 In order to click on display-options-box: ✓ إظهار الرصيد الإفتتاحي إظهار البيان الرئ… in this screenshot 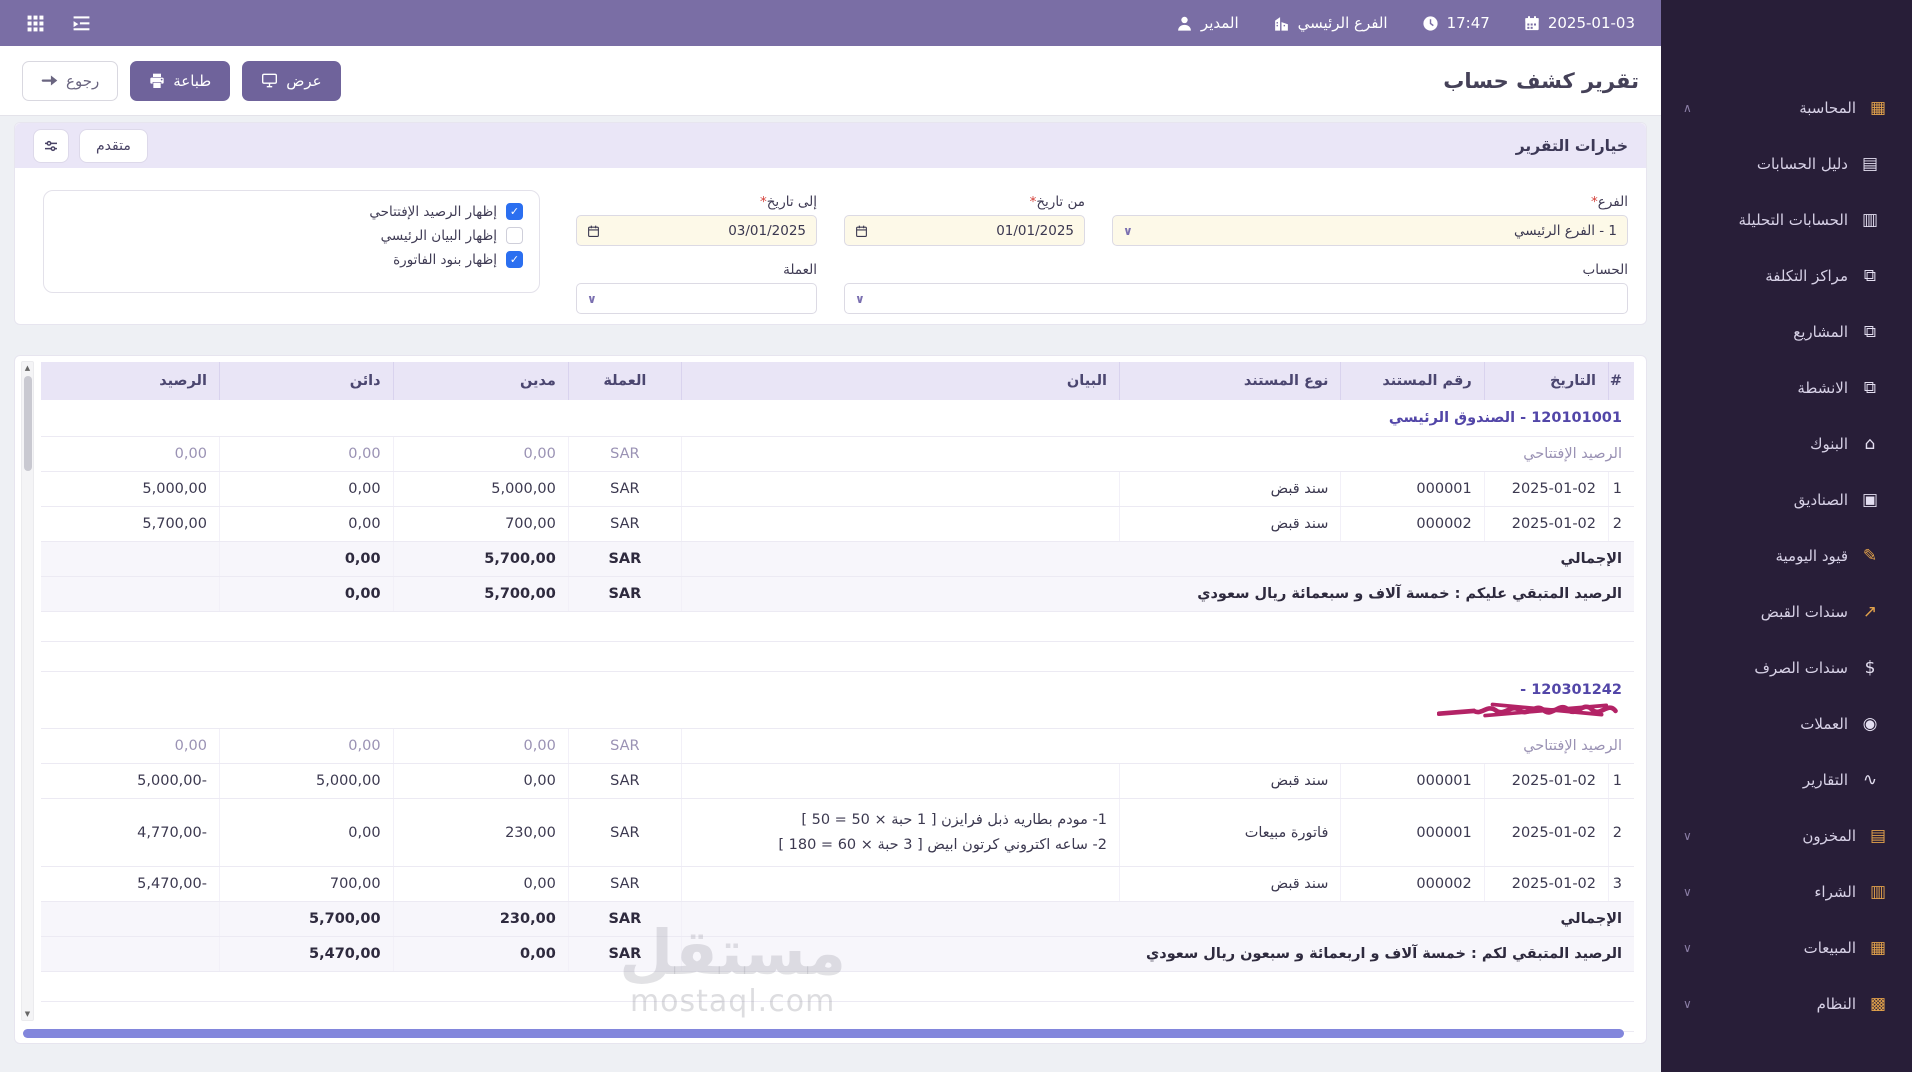, I will do `click(291, 241)`.